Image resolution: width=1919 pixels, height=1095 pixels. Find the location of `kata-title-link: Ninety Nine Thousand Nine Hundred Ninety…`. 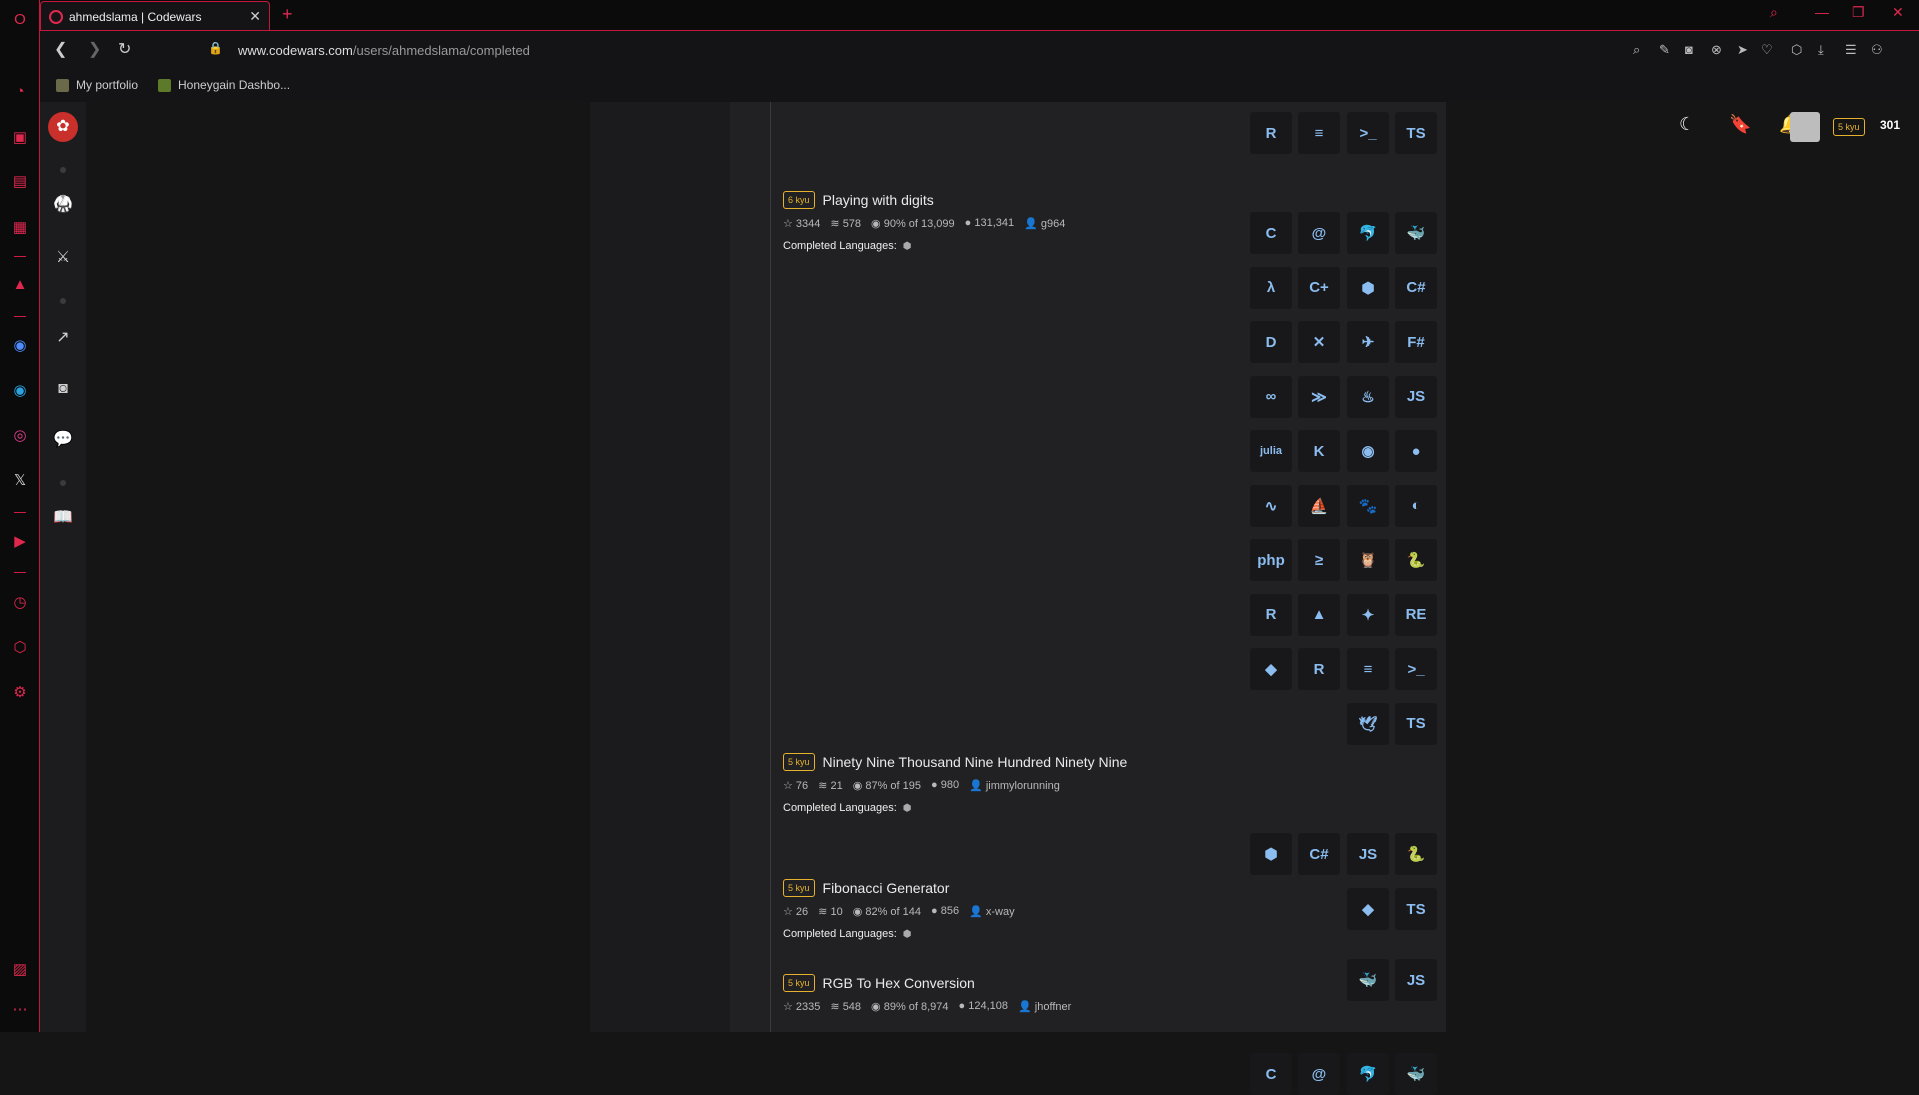

kata-title-link: Ninety Nine Thousand Nine Hundred Ninety… is located at coordinates (975, 762).